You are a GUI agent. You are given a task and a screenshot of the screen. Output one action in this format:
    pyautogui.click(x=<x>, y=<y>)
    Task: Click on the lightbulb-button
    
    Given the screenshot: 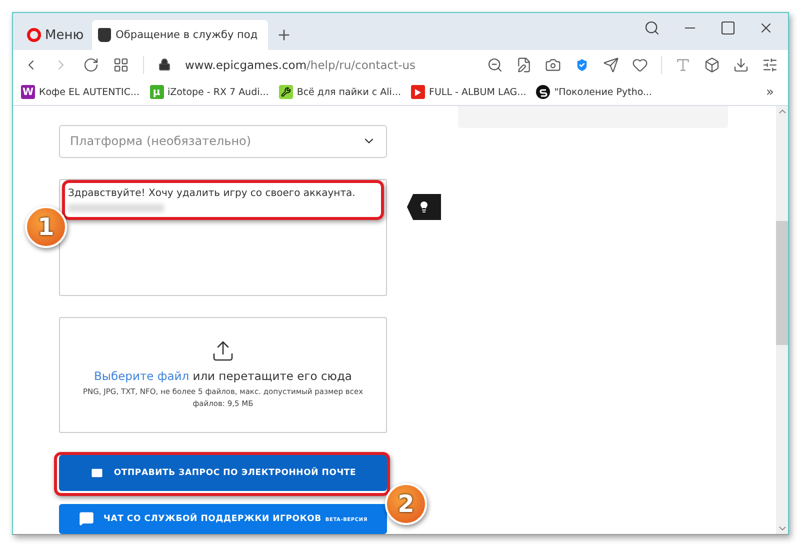 What is the action you would take?
    pyautogui.click(x=424, y=207)
    